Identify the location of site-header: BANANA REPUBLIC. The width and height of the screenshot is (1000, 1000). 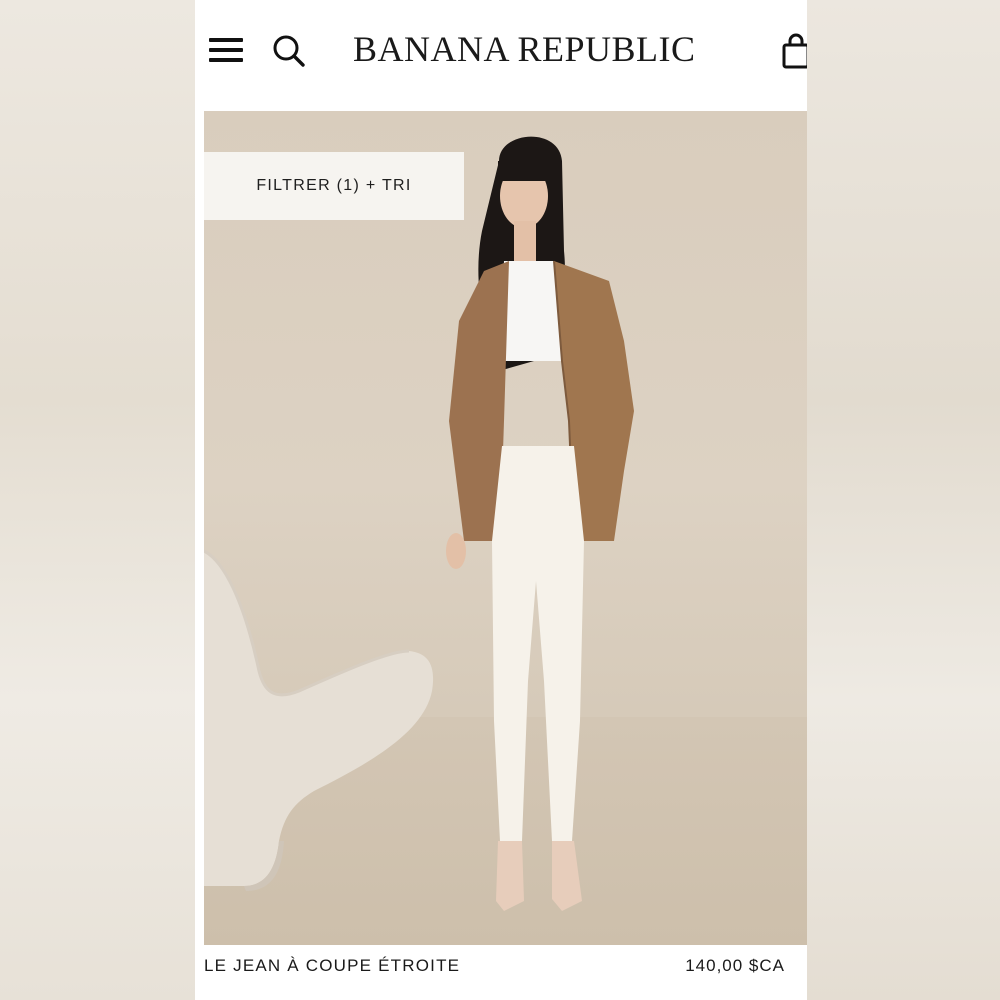
(501, 55).